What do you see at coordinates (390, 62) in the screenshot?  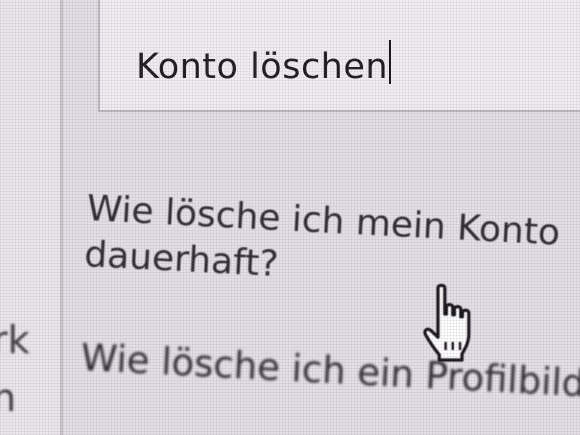 I see `text-caret` at bounding box center [390, 62].